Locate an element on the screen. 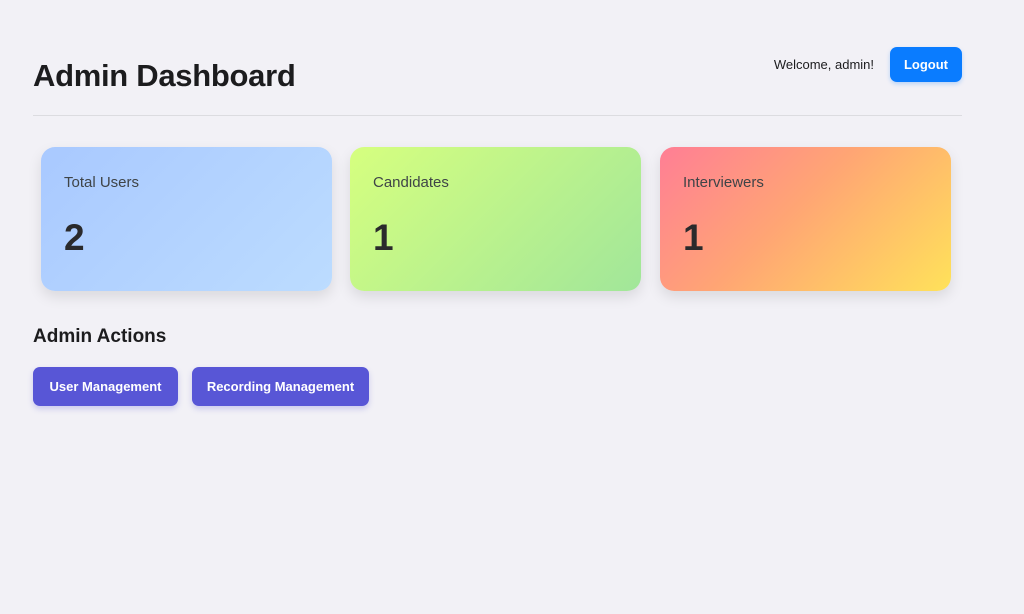 This screenshot has height=614, width=1024. welcome-message: Welcome, admin! is located at coordinates (823, 64).